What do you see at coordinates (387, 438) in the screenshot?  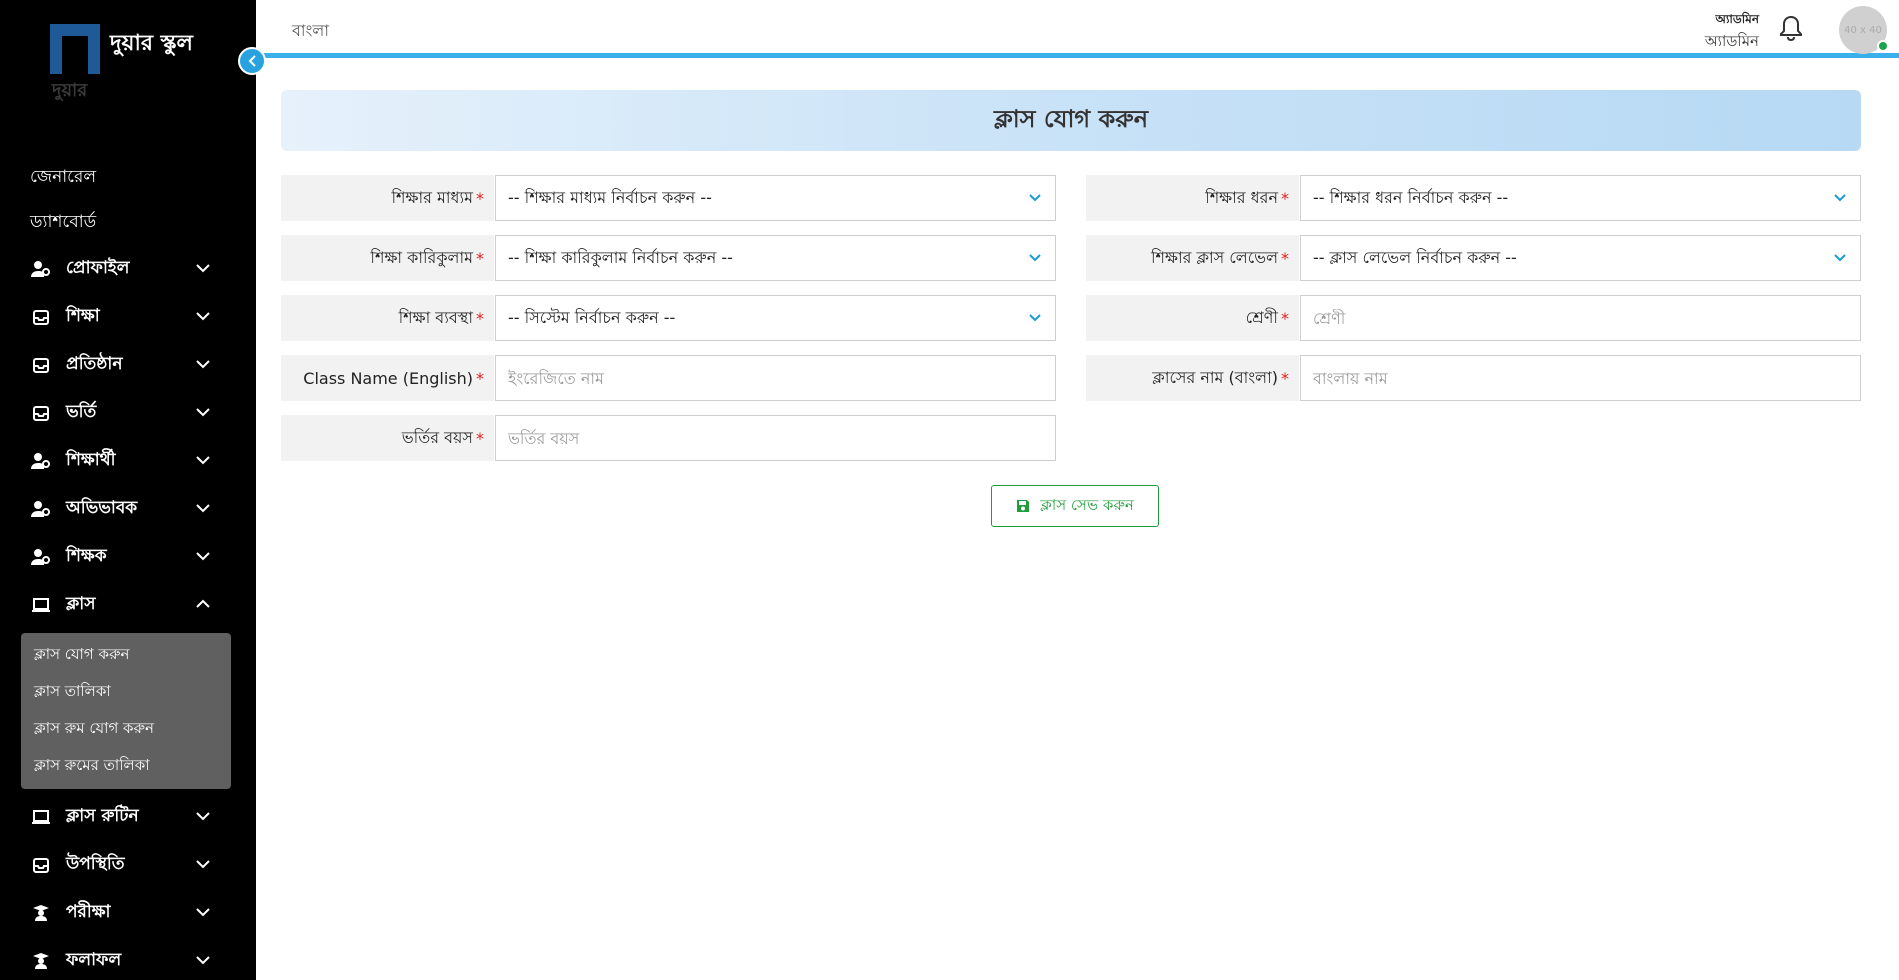 I see `field-label: ভর্তির বয়স *` at bounding box center [387, 438].